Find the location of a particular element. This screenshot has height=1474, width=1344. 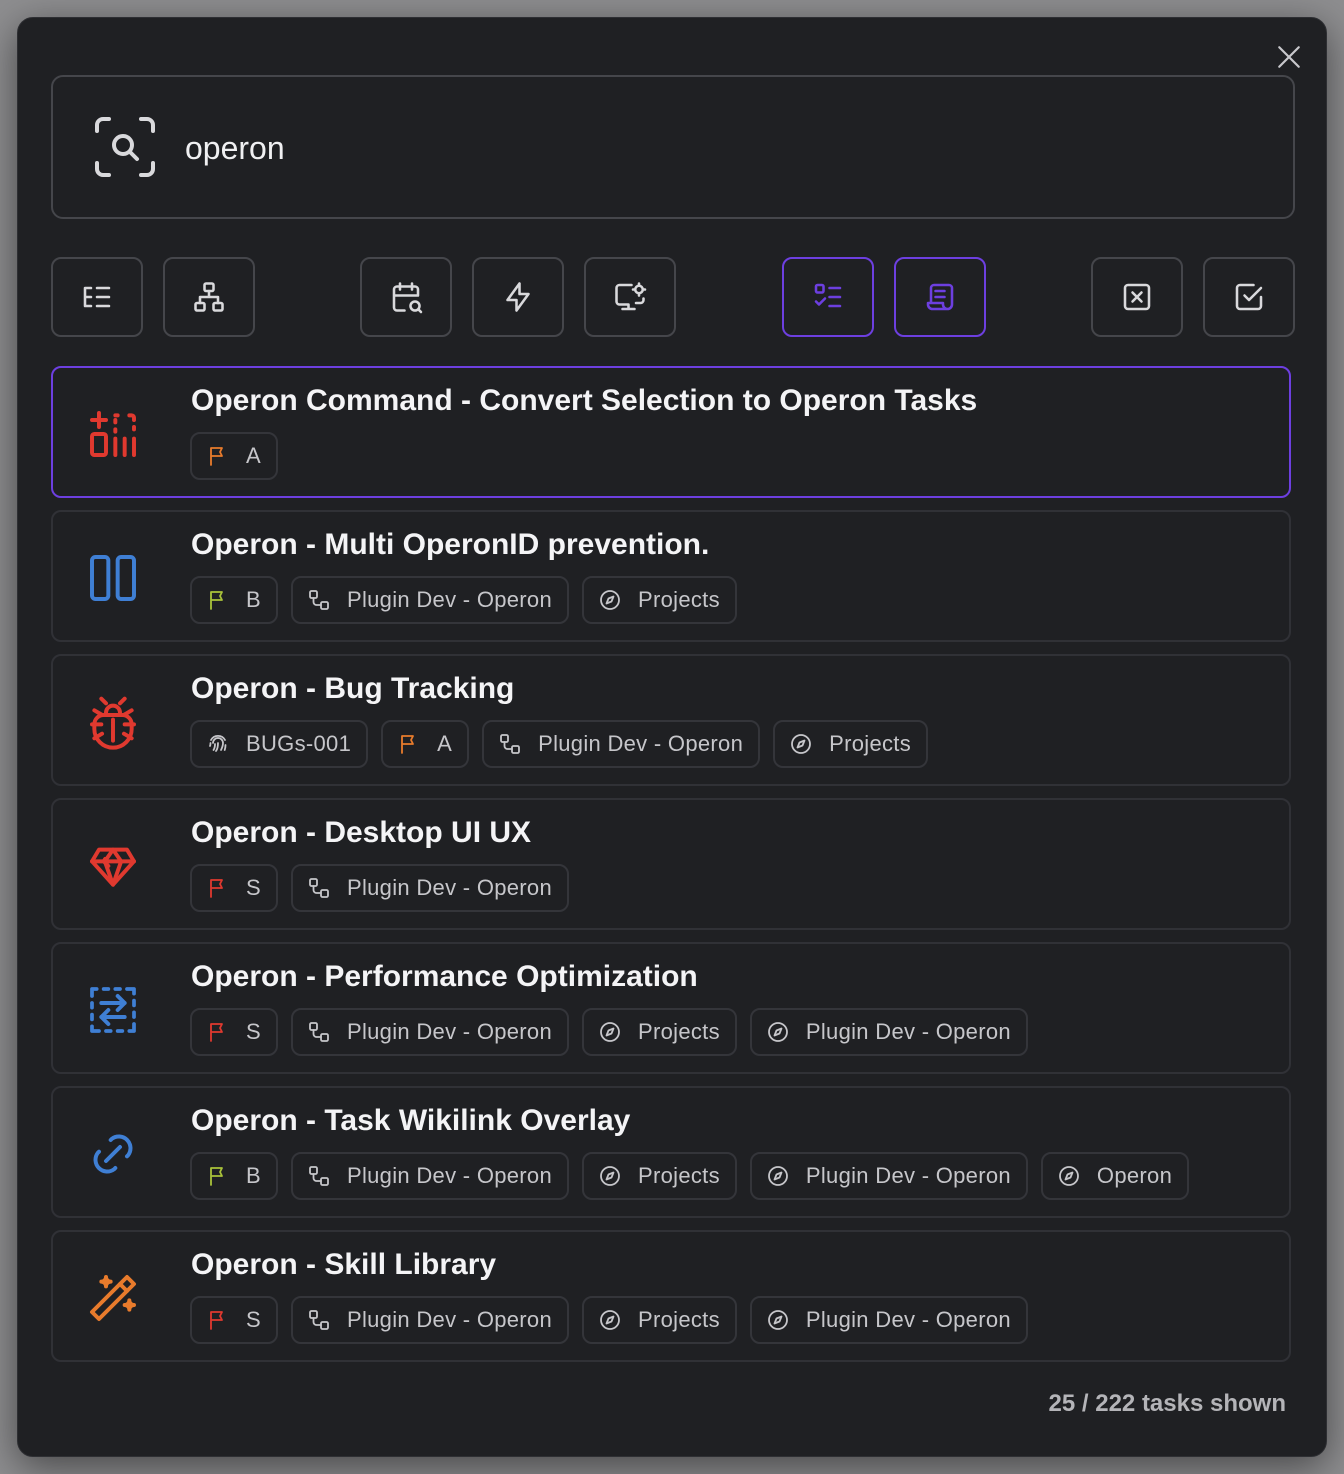

task-title: Operon - Bug Tracking is located at coordinates (353, 688).